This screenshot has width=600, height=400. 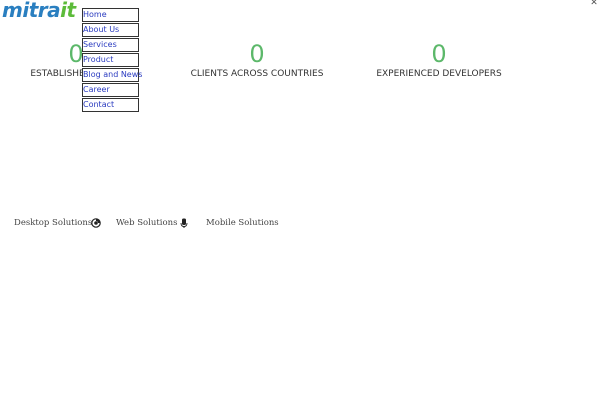 What do you see at coordinates (53, 223) in the screenshot?
I see `desktop-solutions-link: Desktop Solutions` at bounding box center [53, 223].